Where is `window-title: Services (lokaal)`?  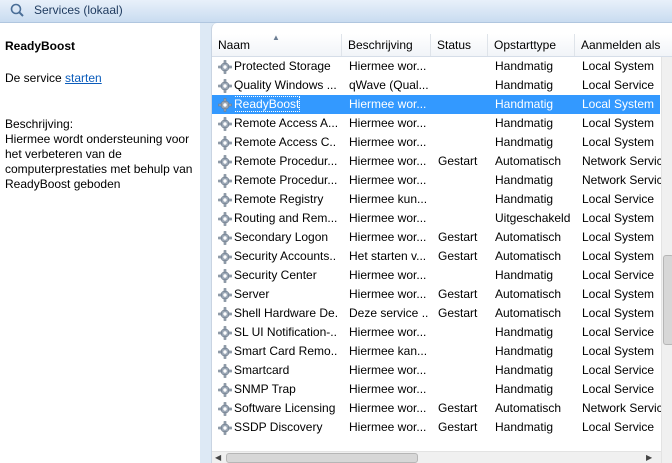
window-title: Services (lokaal) is located at coordinates (78, 10).